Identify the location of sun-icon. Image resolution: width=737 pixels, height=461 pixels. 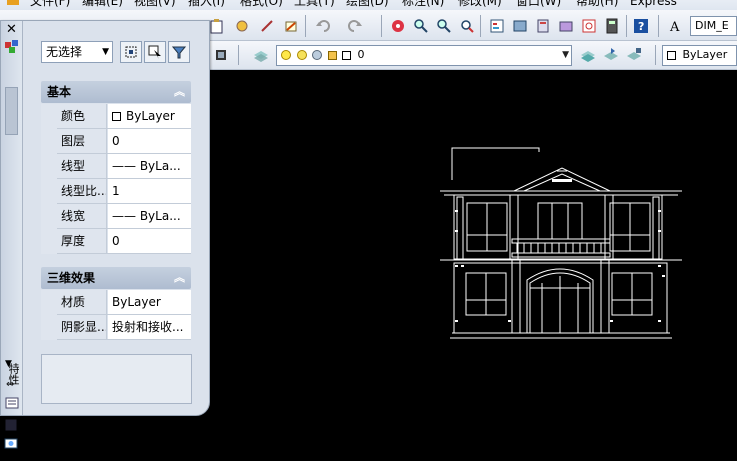
(301, 55).